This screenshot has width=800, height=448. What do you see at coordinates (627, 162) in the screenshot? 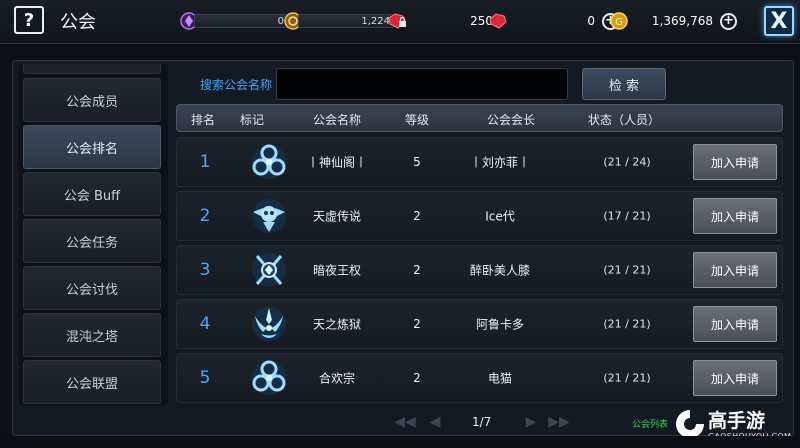
I see `member-status: (21 / 24)` at bounding box center [627, 162].